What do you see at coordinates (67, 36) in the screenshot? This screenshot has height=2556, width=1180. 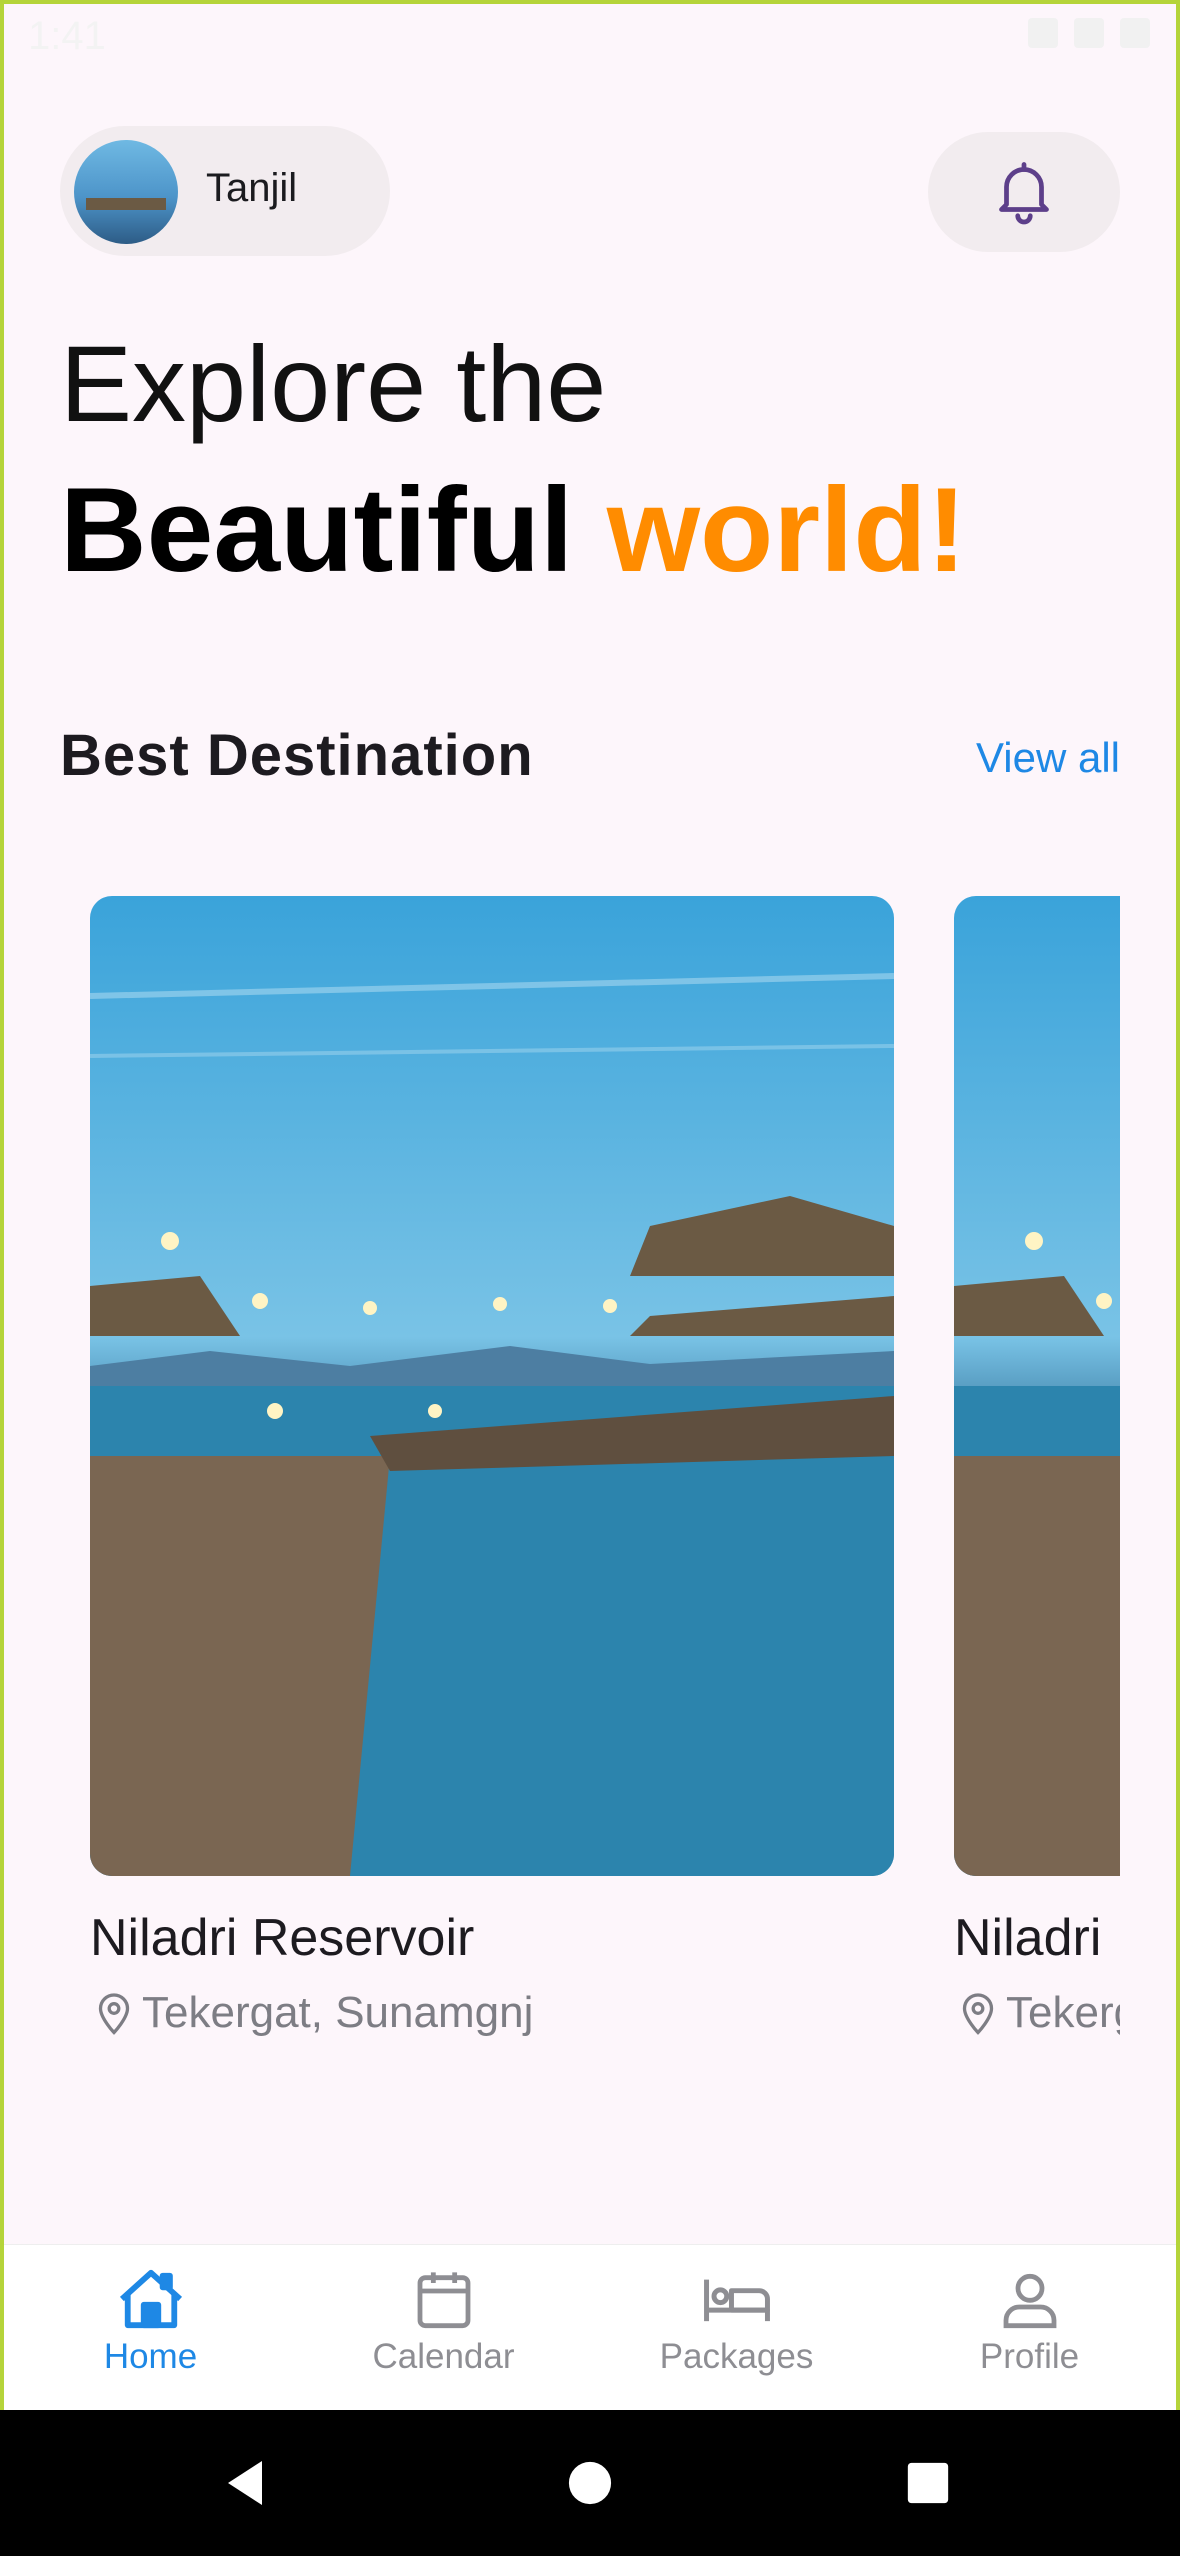 I see `status-time: 1:41` at bounding box center [67, 36].